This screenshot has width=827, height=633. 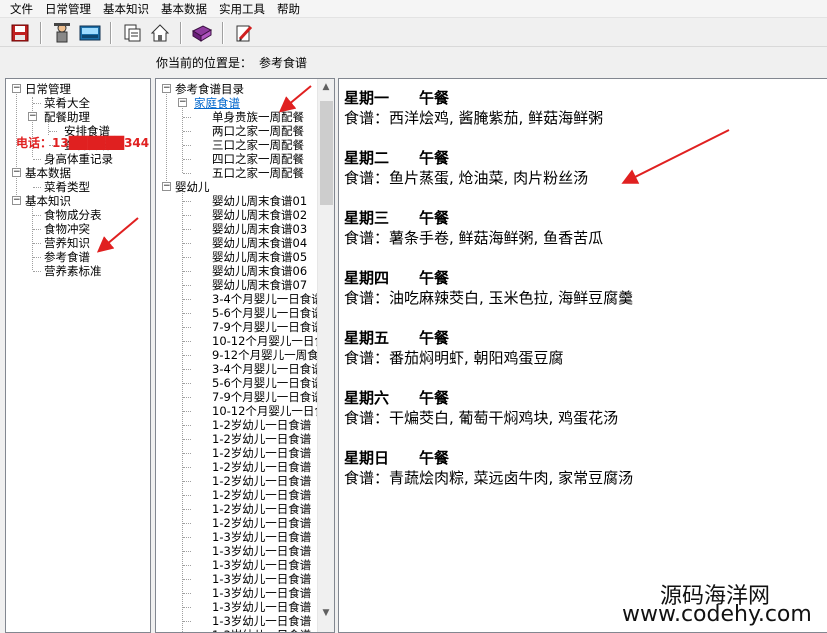 I want to click on document-button, so click(x=132, y=33).